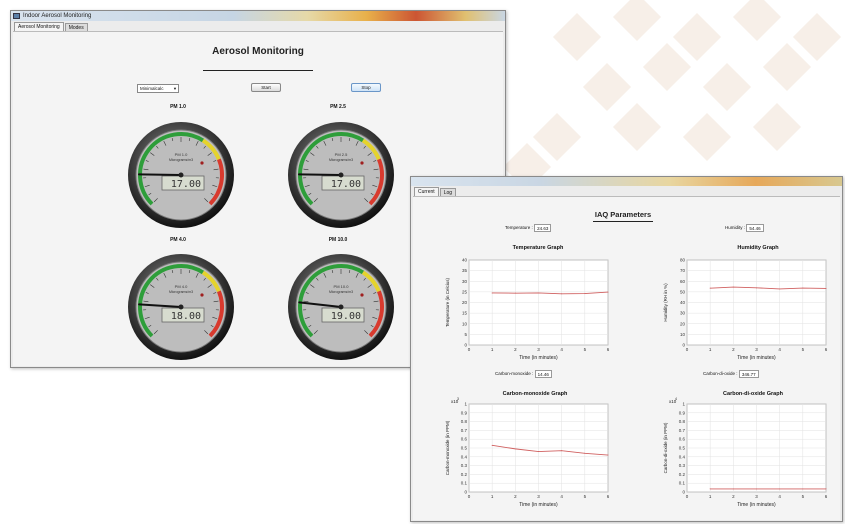 This screenshot has height=524, width=845. I want to click on humidity-graph-title: Humidity Graph, so click(758, 248).